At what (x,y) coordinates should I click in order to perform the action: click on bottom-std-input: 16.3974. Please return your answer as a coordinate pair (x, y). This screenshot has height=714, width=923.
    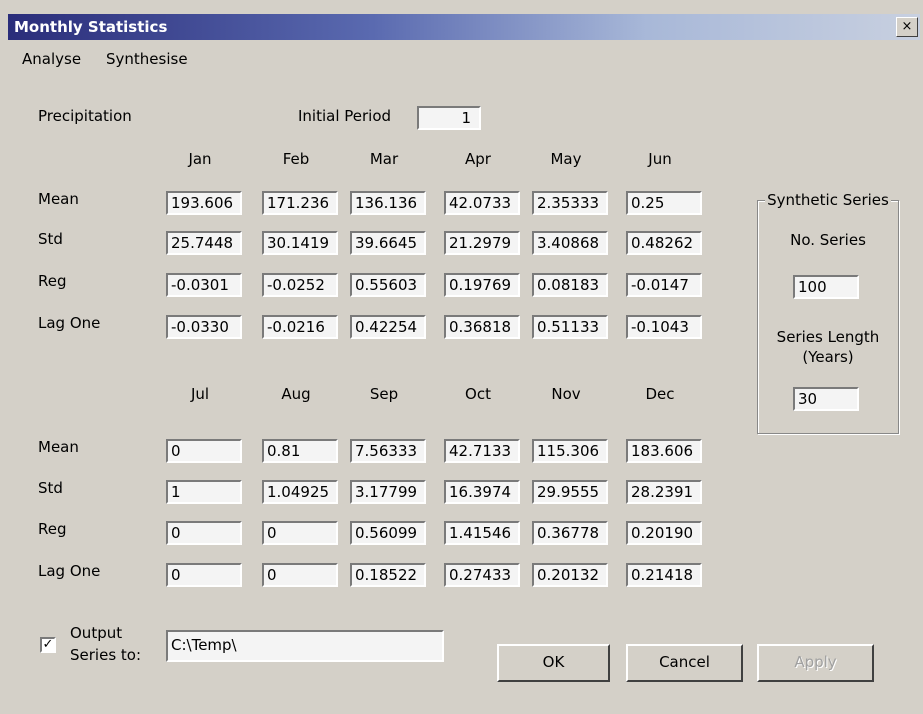
    Looking at the image, I should click on (482, 492).